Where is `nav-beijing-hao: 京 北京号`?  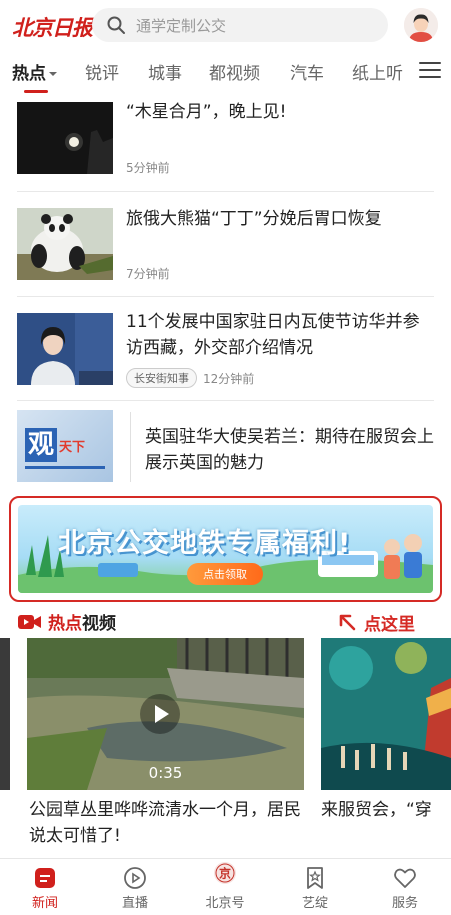
nav-beijing-hao: 京 北京号 is located at coordinates (225, 887).